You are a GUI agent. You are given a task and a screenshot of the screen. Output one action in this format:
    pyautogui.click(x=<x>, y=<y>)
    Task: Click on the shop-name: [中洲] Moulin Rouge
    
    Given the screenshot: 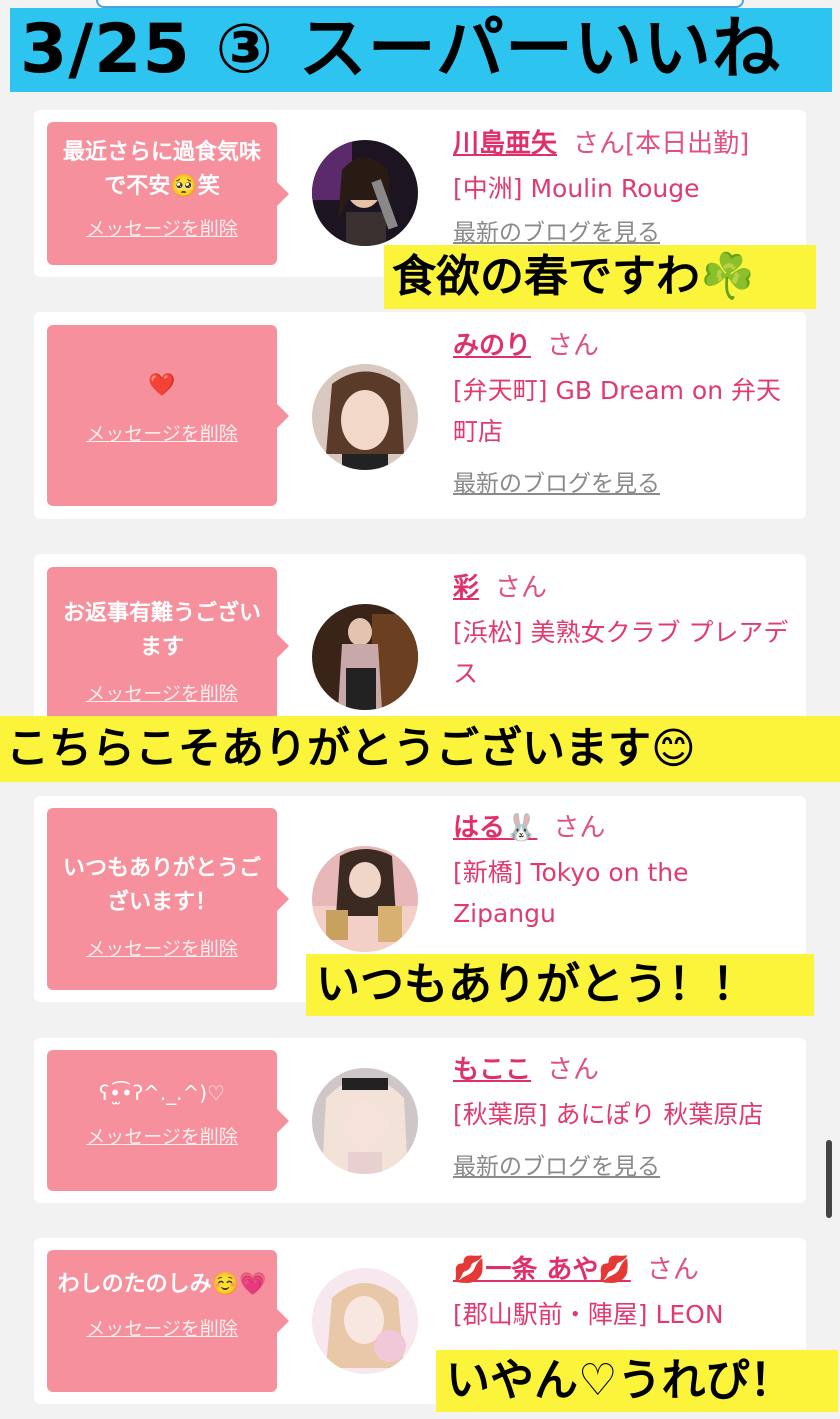 What is the action you would take?
    pyautogui.click(x=576, y=188)
    